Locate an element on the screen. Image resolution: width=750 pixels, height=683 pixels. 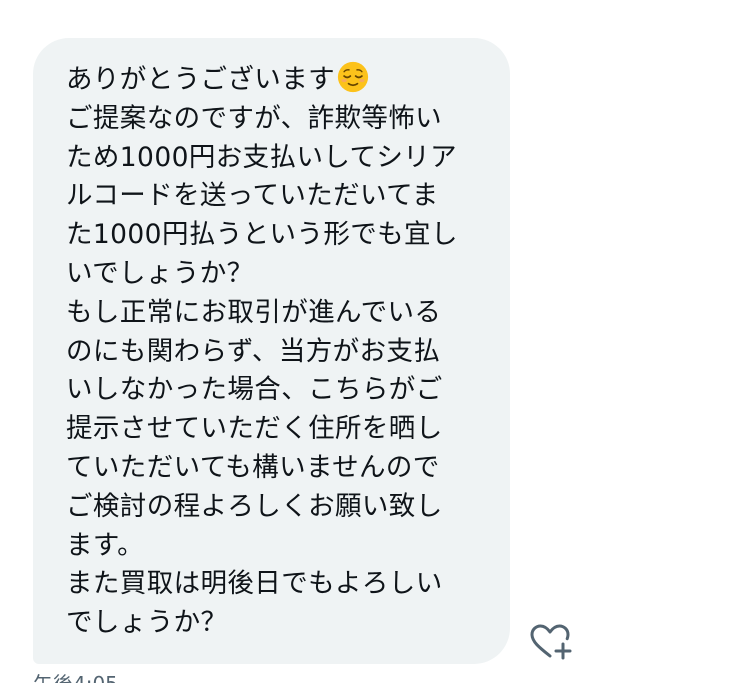
message-line: もし正常にお取引が進んでいる is located at coordinates (254, 312).